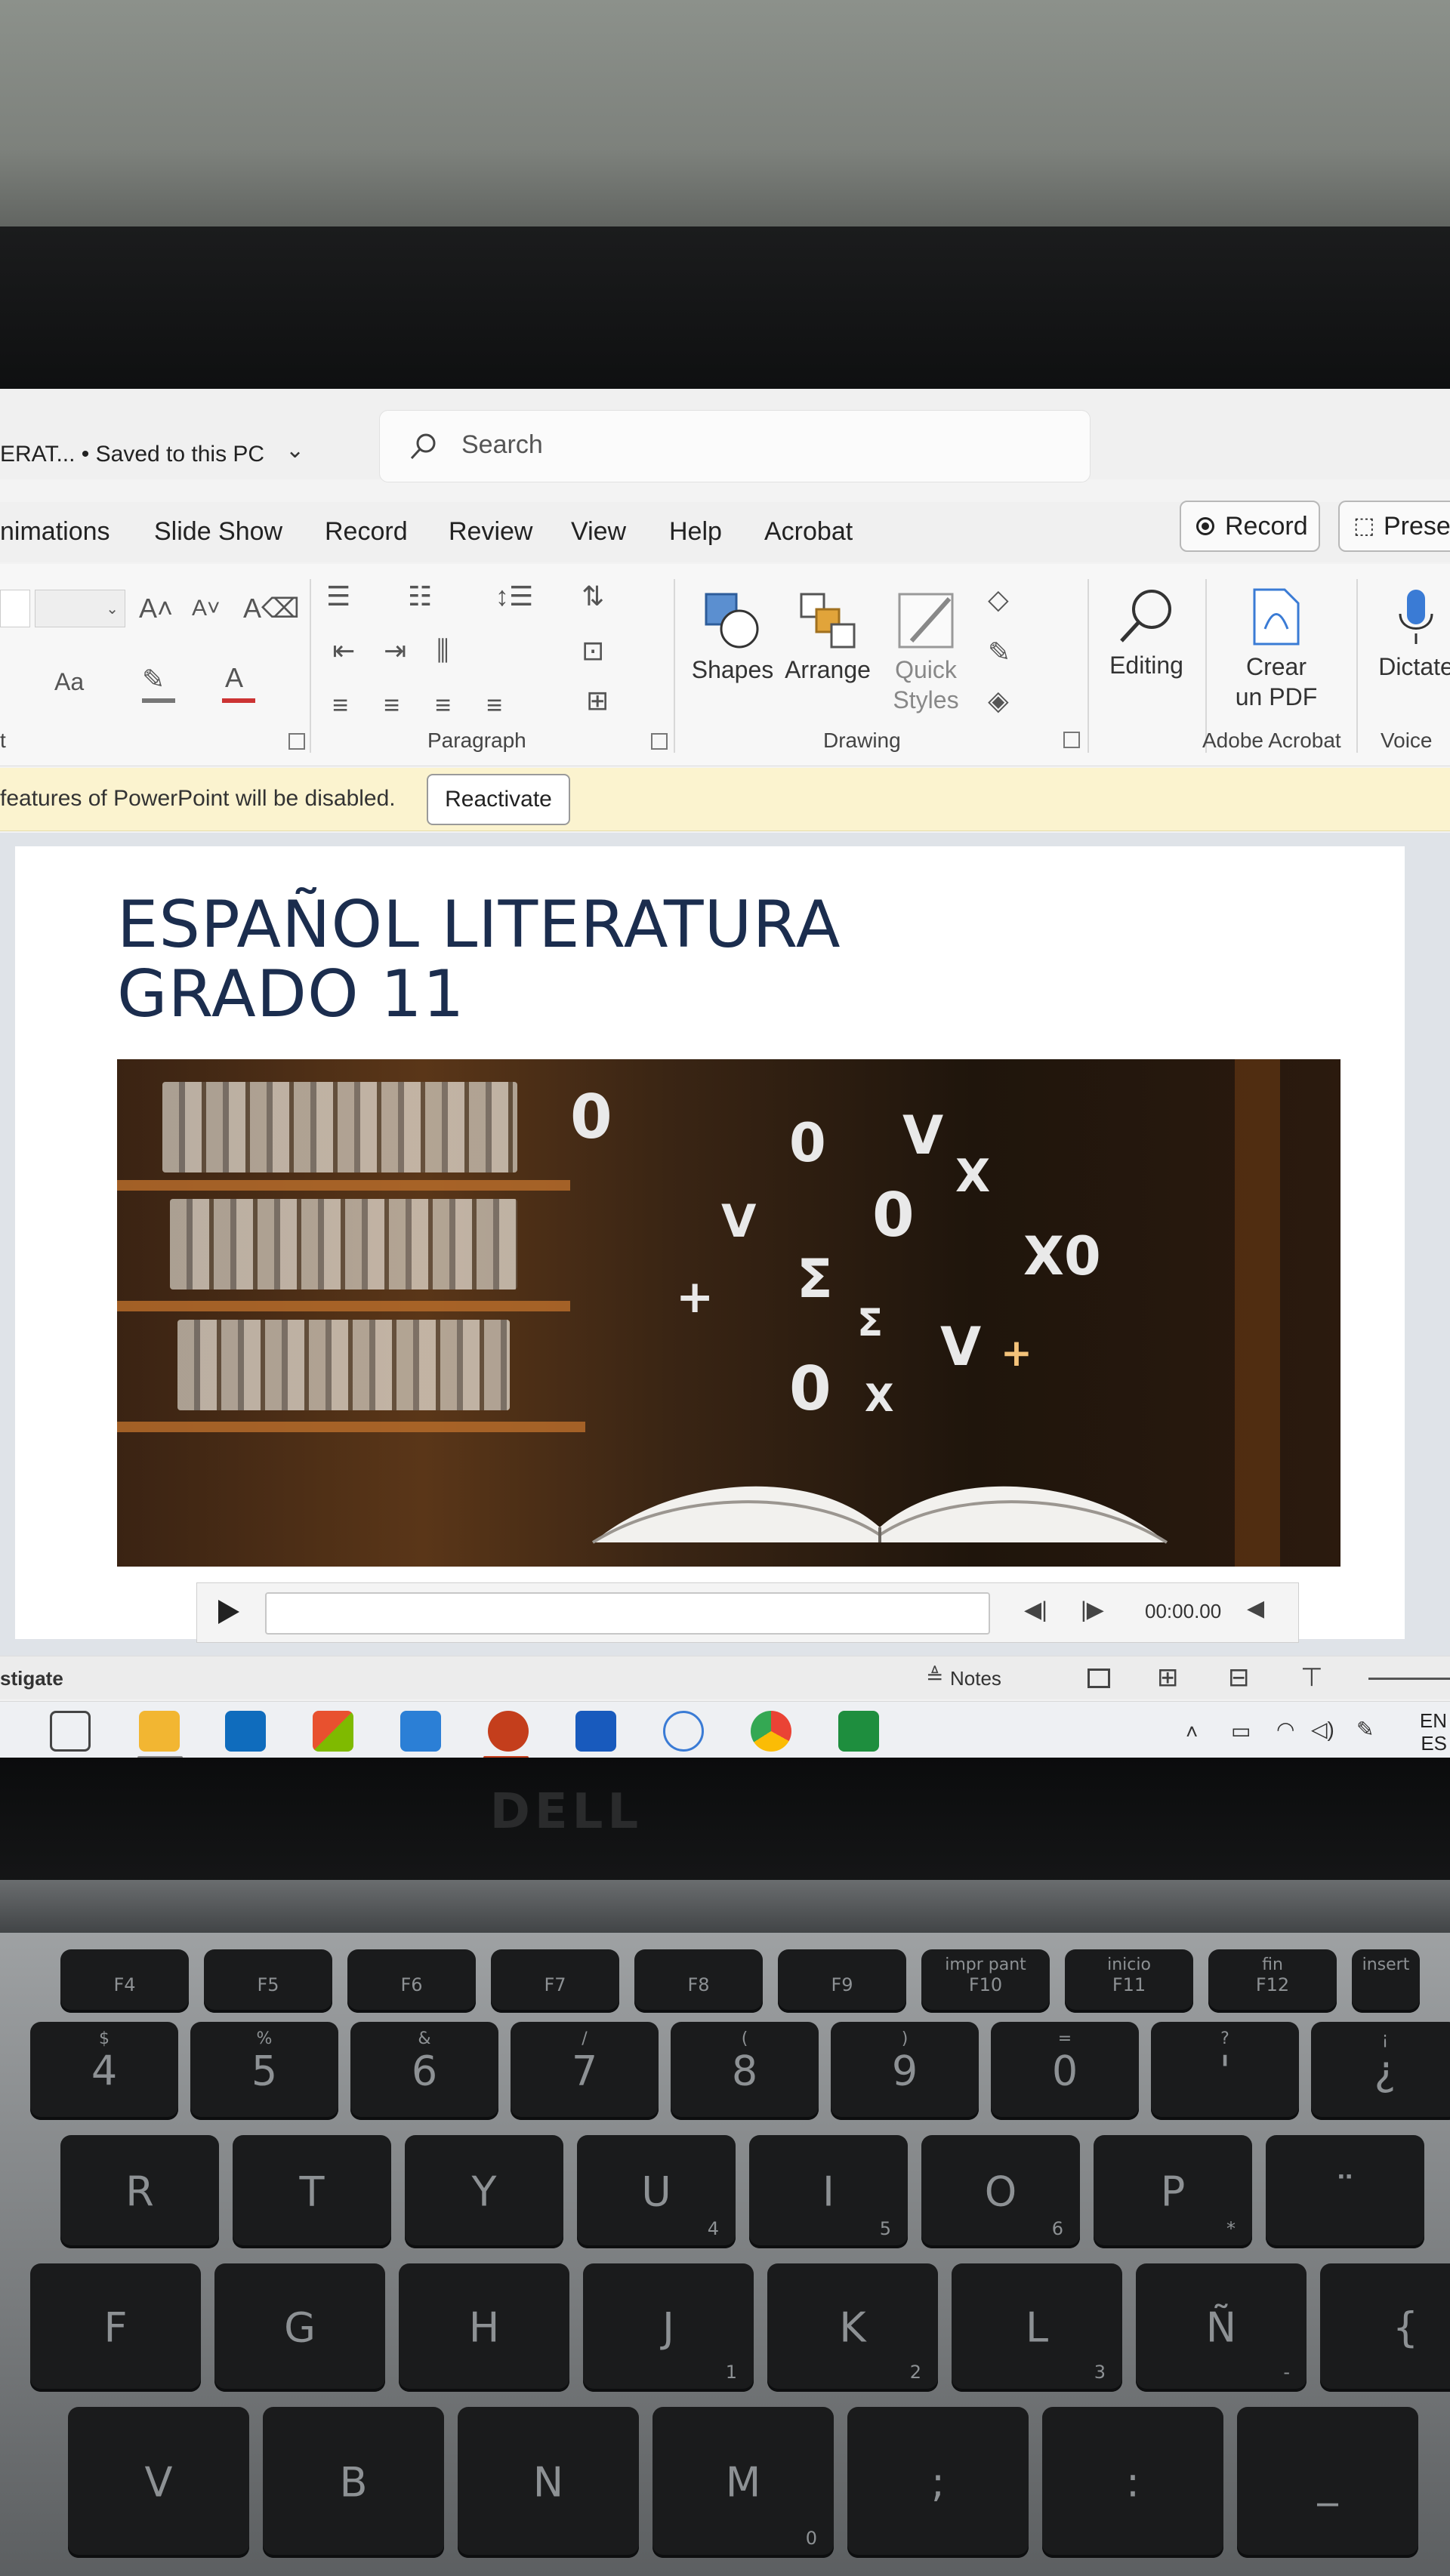 This screenshot has height=2576, width=1450. I want to click on chevron-up-icon: ˄, so click(1192, 1732).